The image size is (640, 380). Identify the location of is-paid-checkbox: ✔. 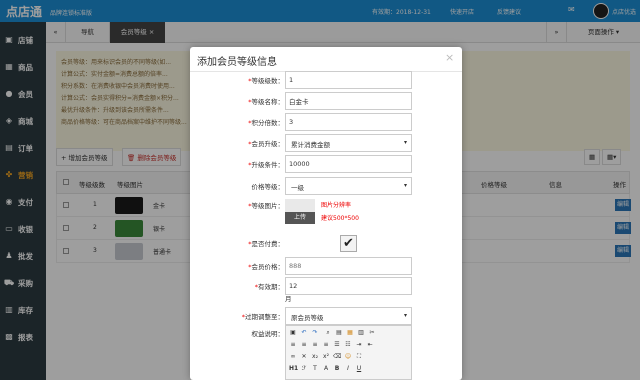
(348, 243).